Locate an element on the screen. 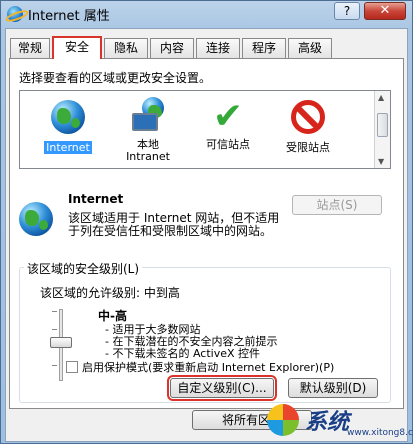 The width and height of the screenshot is (413, 444). scrollbar-thumb is located at coordinates (382, 125).